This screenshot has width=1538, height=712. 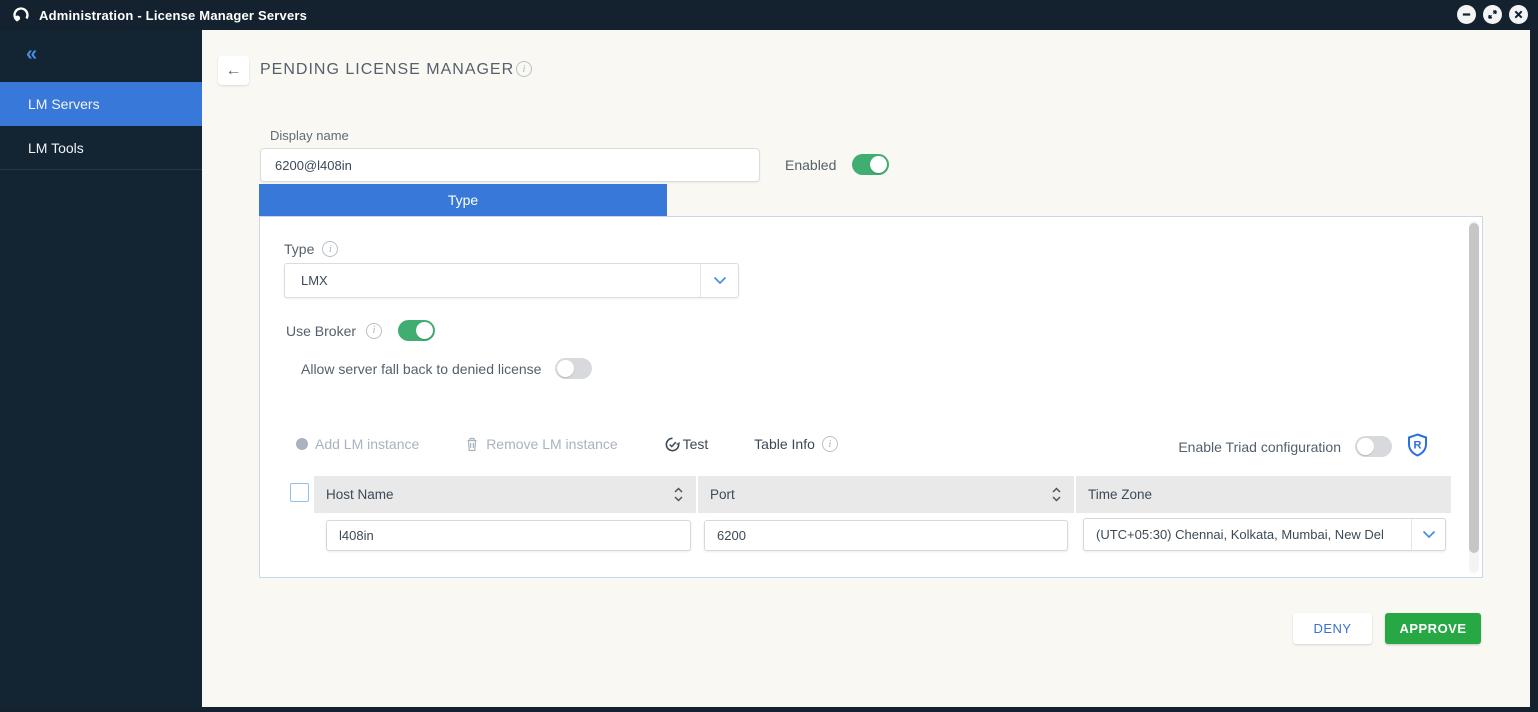 What do you see at coordinates (722, 494) in the screenshot?
I see `column-label: Port` at bounding box center [722, 494].